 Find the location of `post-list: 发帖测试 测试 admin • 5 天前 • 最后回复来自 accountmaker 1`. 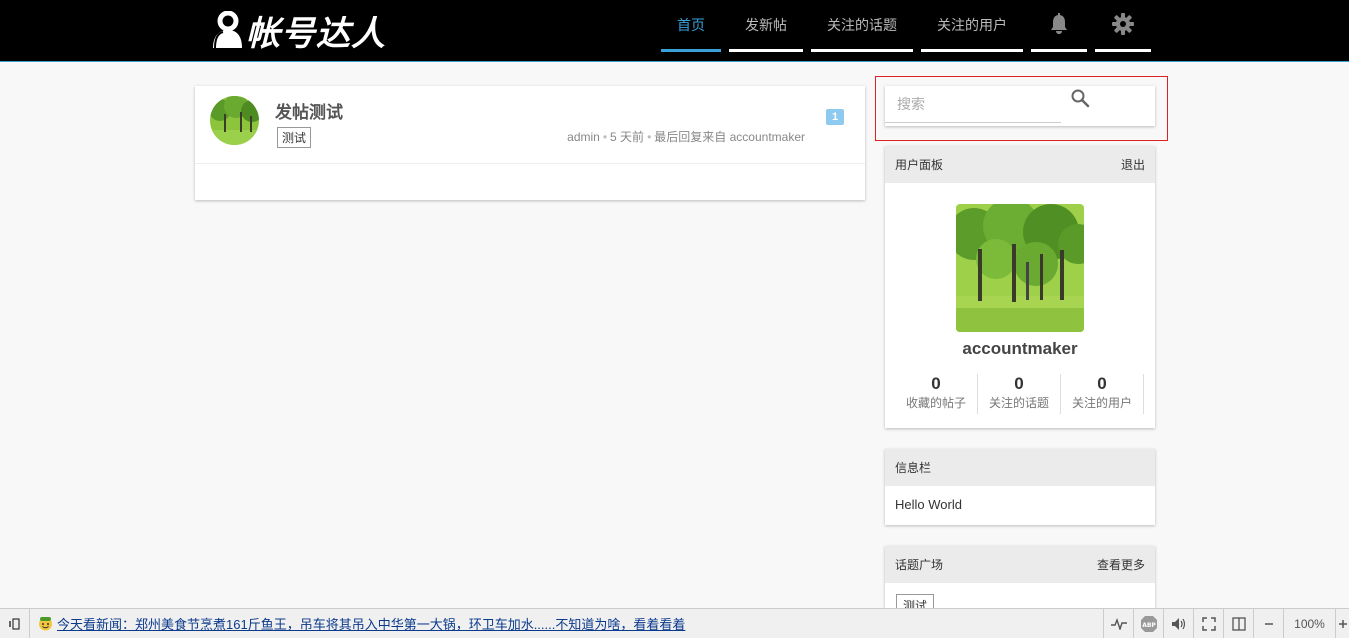

post-list: 发帖测试 测试 admin • 5 天前 • 最后回复来自 accountmaker 1 is located at coordinates (530, 143).